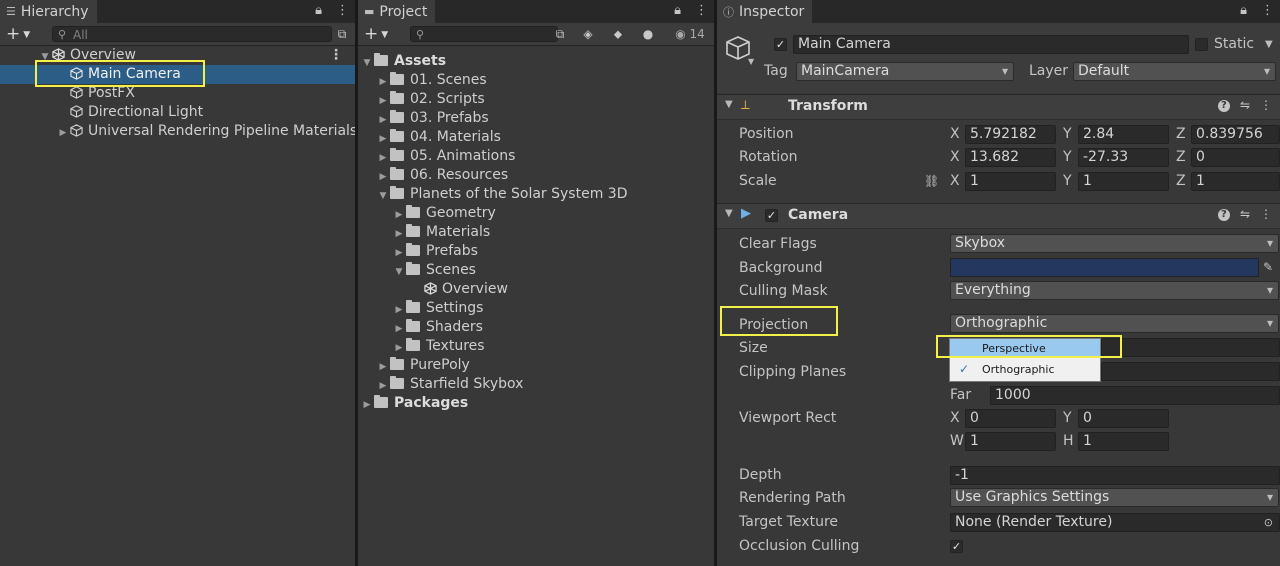  Describe the element at coordinates (1025, 369) in the screenshot. I see `projection-option-orthographic: ✓ Orthographic` at that location.